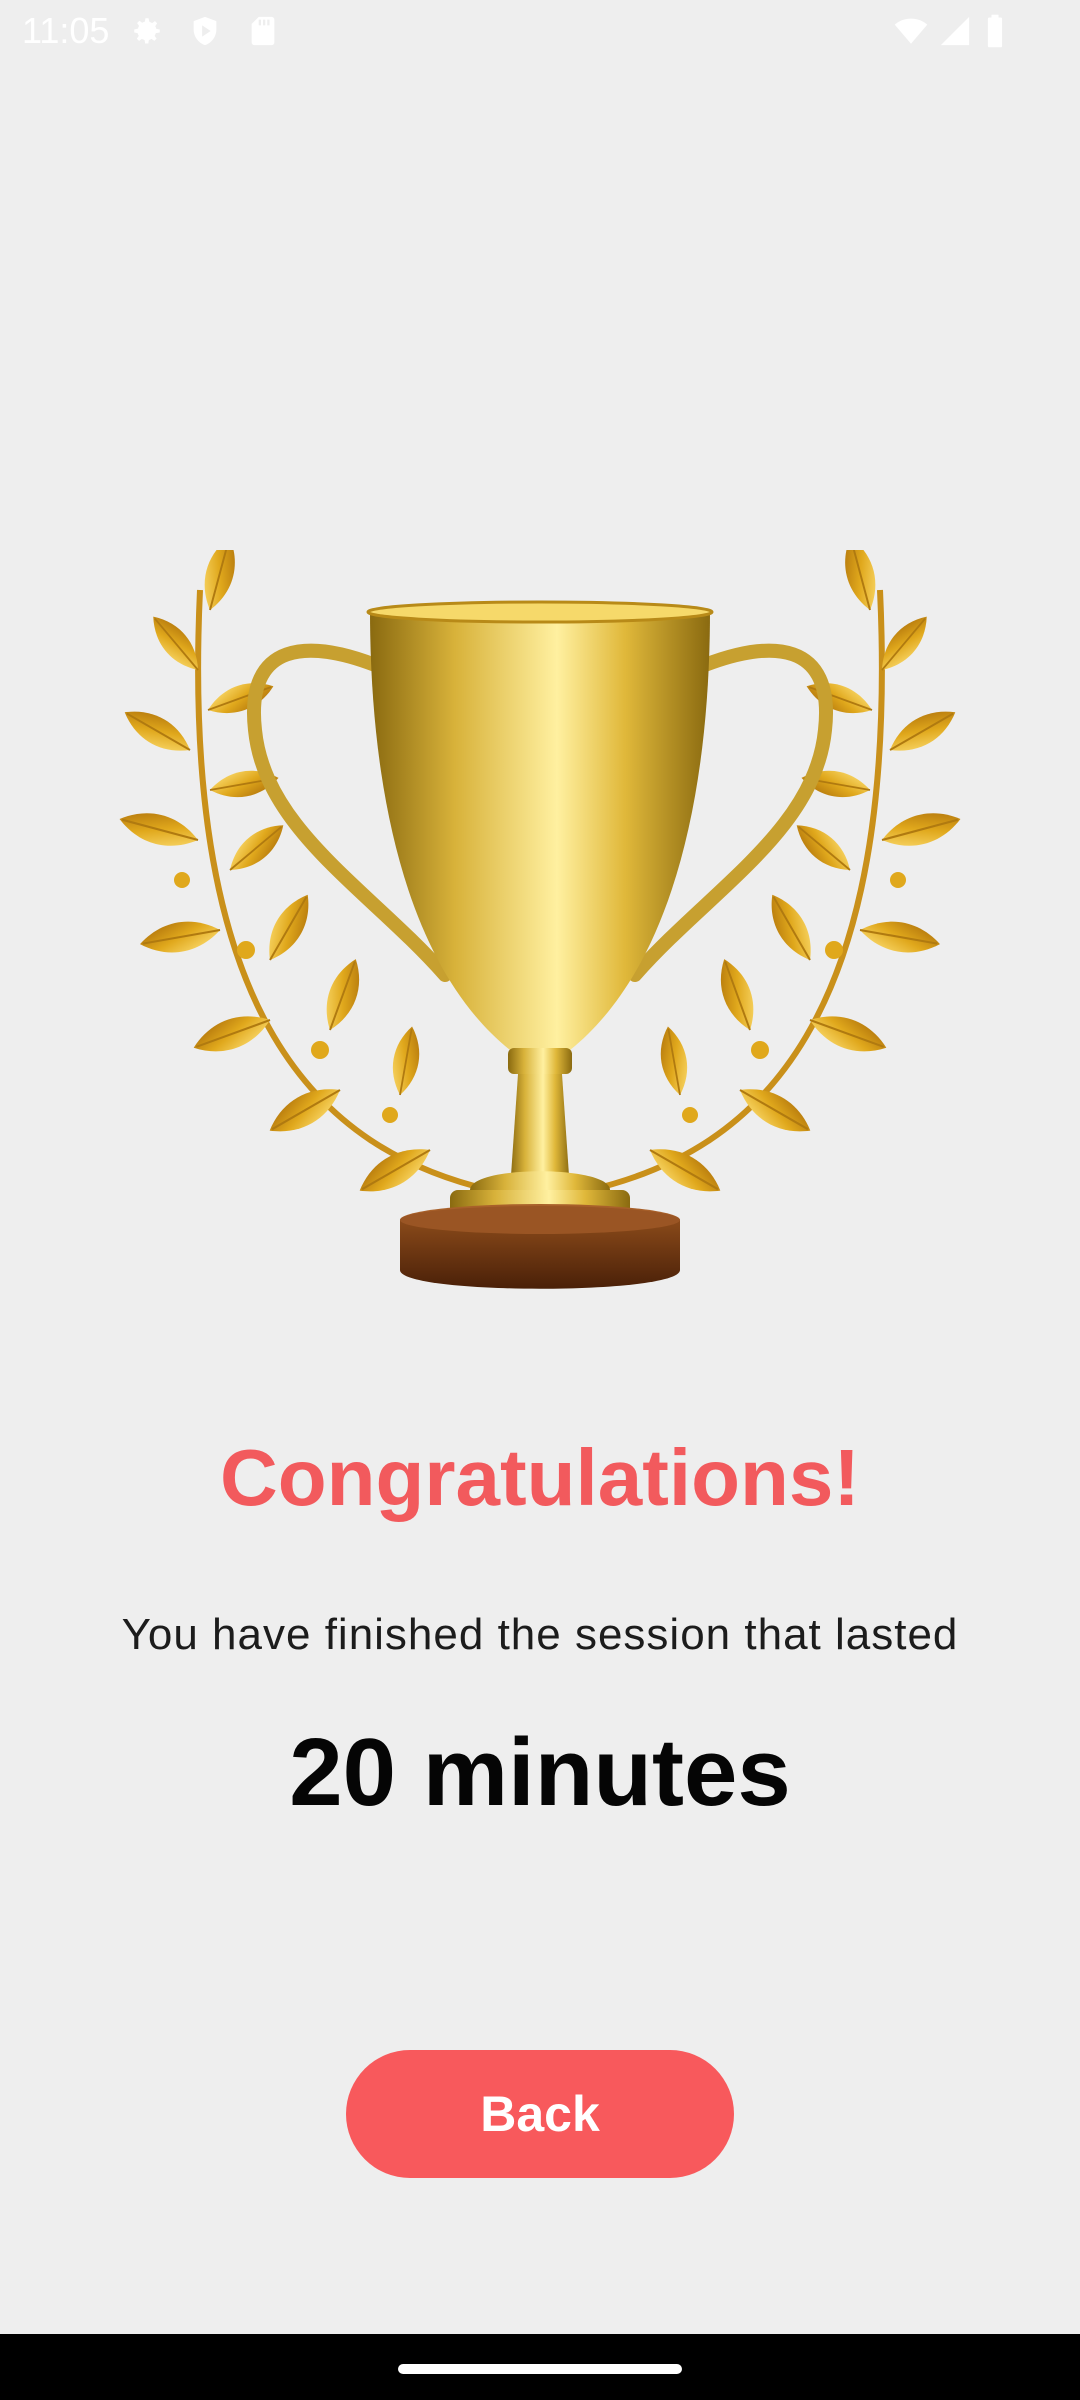 This screenshot has height=2400, width=1080. I want to click on battery-icon, so click(995, 31).